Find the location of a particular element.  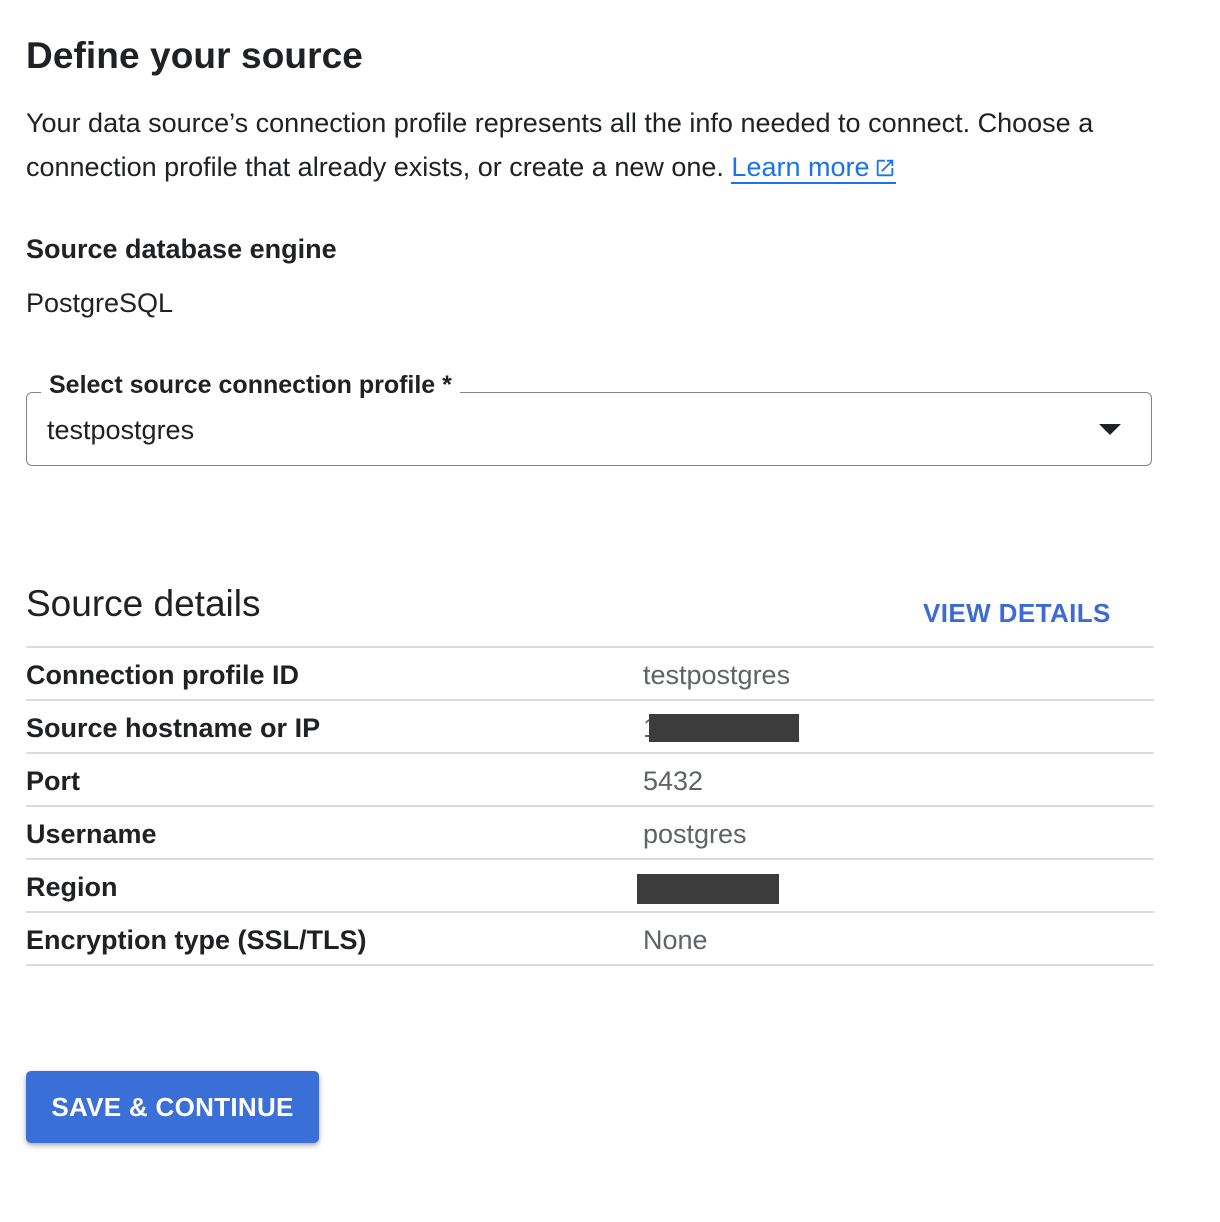

row-key: Encryption type (SSL/TLS) is located at coordinates (196, 940).